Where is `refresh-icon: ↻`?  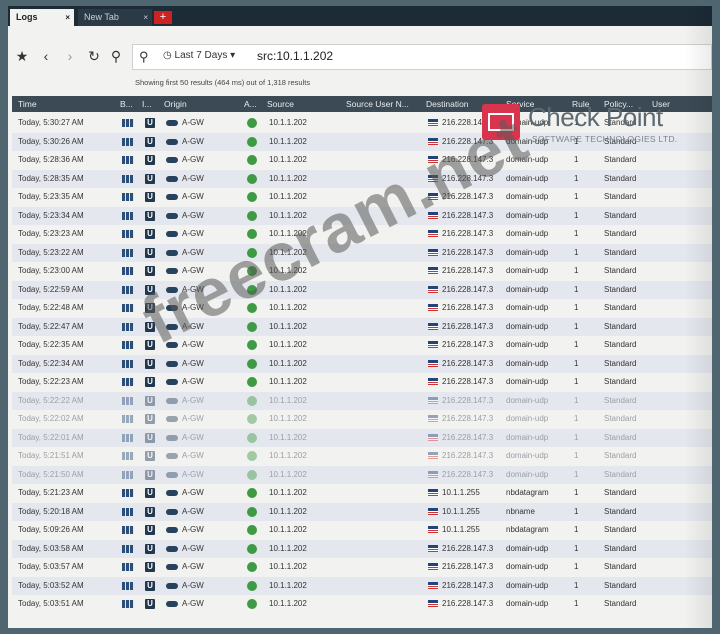 refresh-icon: ↻ is located at coordinates (94, 56).